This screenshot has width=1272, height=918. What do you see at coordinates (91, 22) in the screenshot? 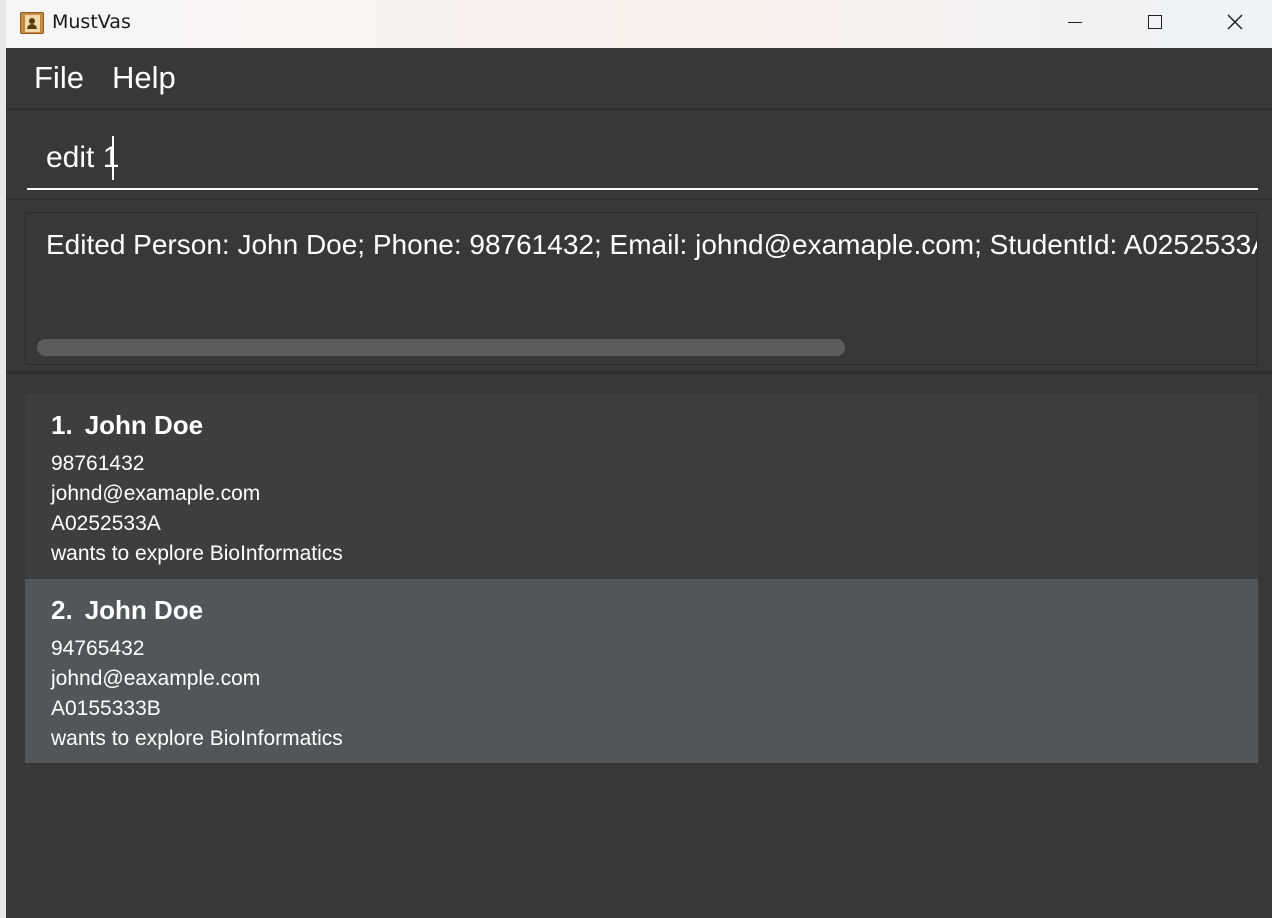
I see `window-title: MustVas` at bounding box center [91, 22].